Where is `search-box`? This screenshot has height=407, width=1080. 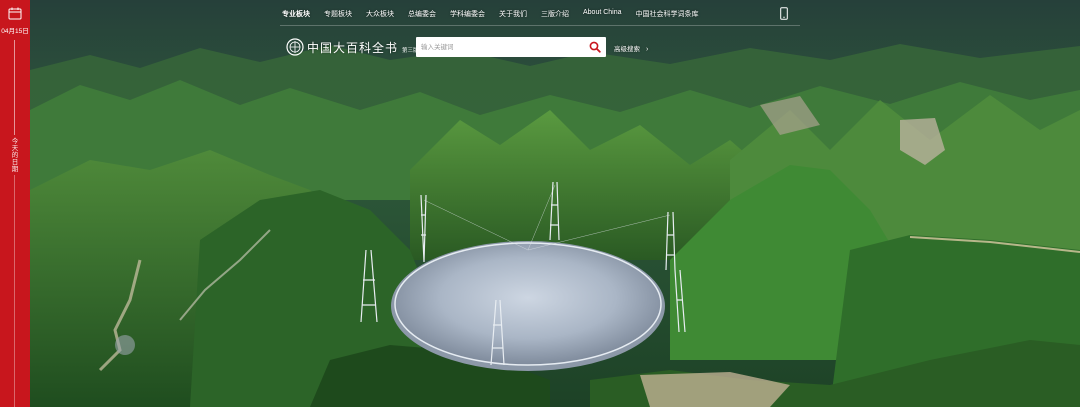
search-box is located at coordinates (511, 47).